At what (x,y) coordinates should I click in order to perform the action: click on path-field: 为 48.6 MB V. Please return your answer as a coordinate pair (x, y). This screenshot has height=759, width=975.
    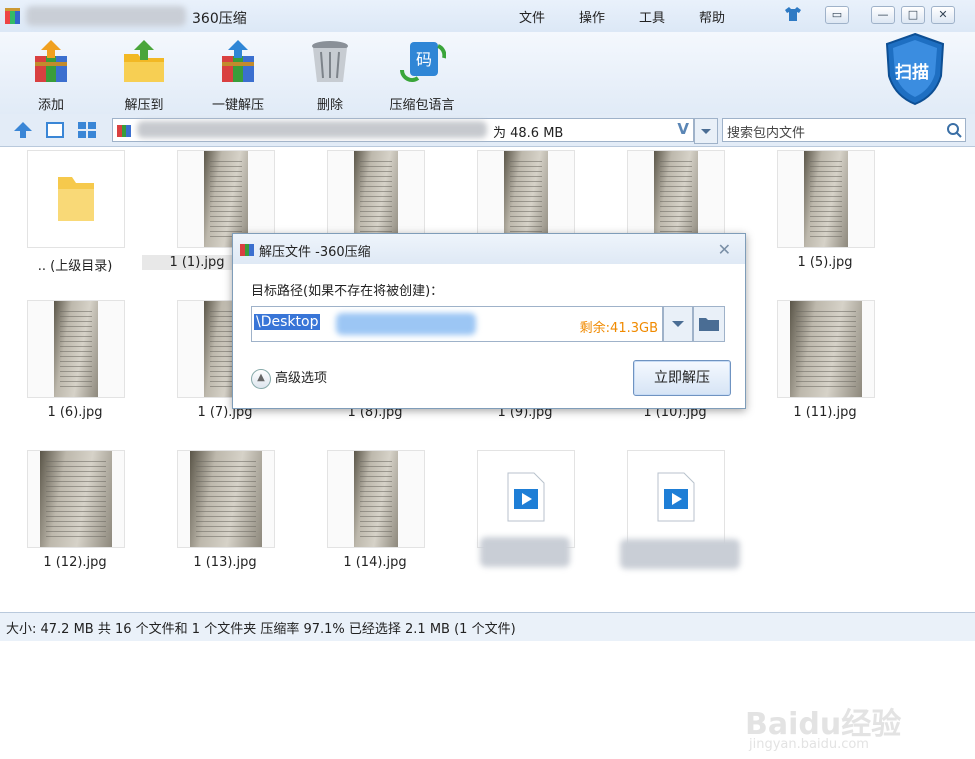
    Looking at the image, I should click on (403, 130).